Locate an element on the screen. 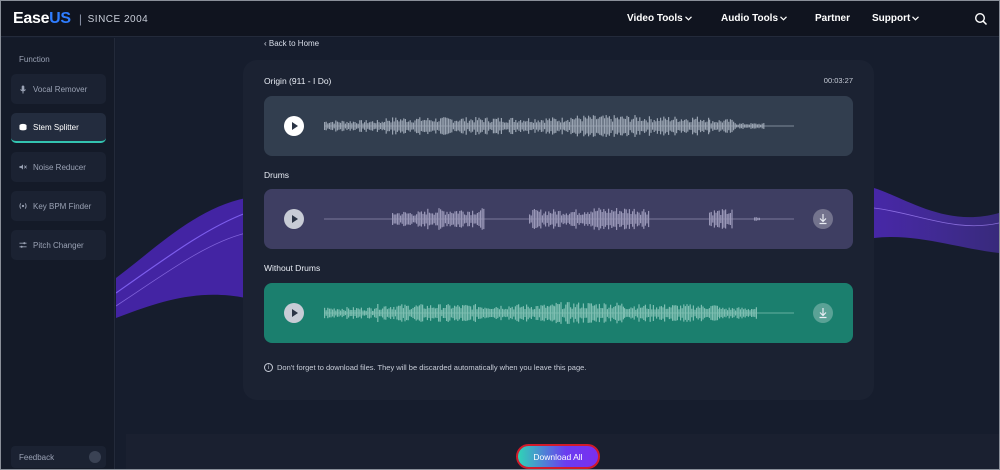 Image resolution: width=1000 pixels, height=470 pixels. sidebar-title: Function is located at coordinates (34, 59).